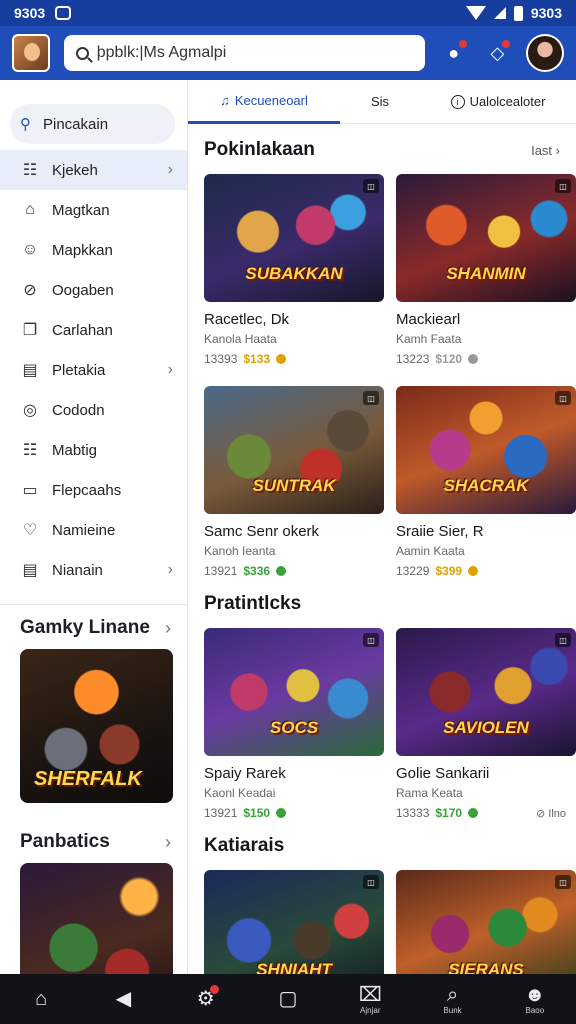 The height and width of the screenshot is (1024, 576). Describe the element at coordinates (264, 102) in the screenshot. I see `tab-recommended: ♫ Kecueneoarl` at that location.